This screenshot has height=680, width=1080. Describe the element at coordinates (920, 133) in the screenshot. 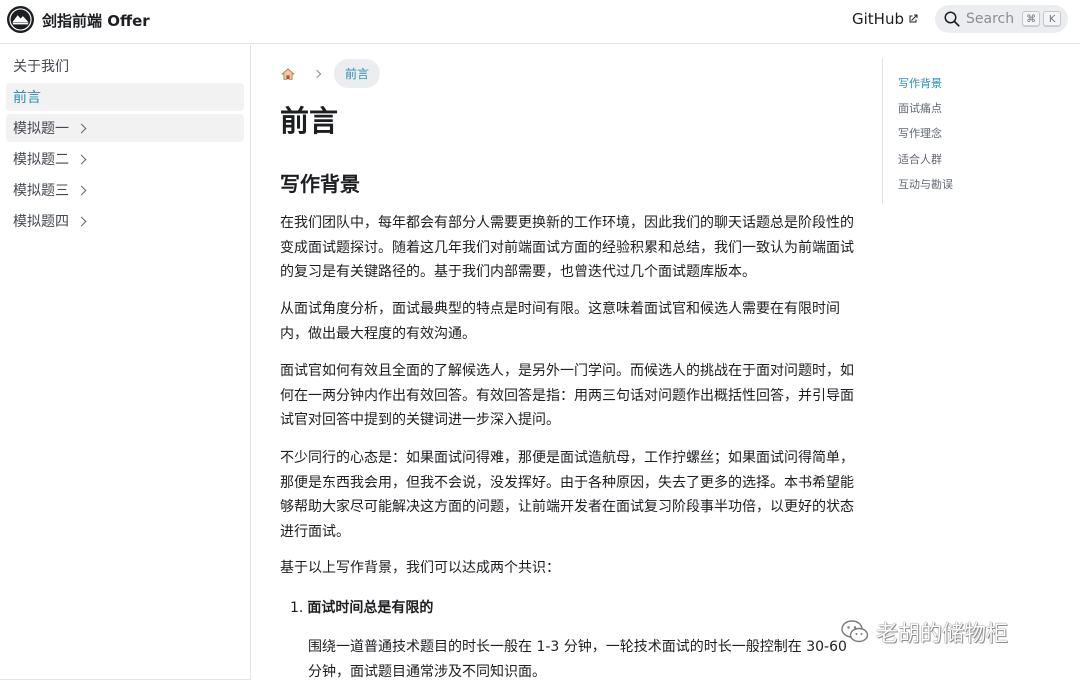

I see `toc-item-writing-philosophy: 写作理念` at that location.